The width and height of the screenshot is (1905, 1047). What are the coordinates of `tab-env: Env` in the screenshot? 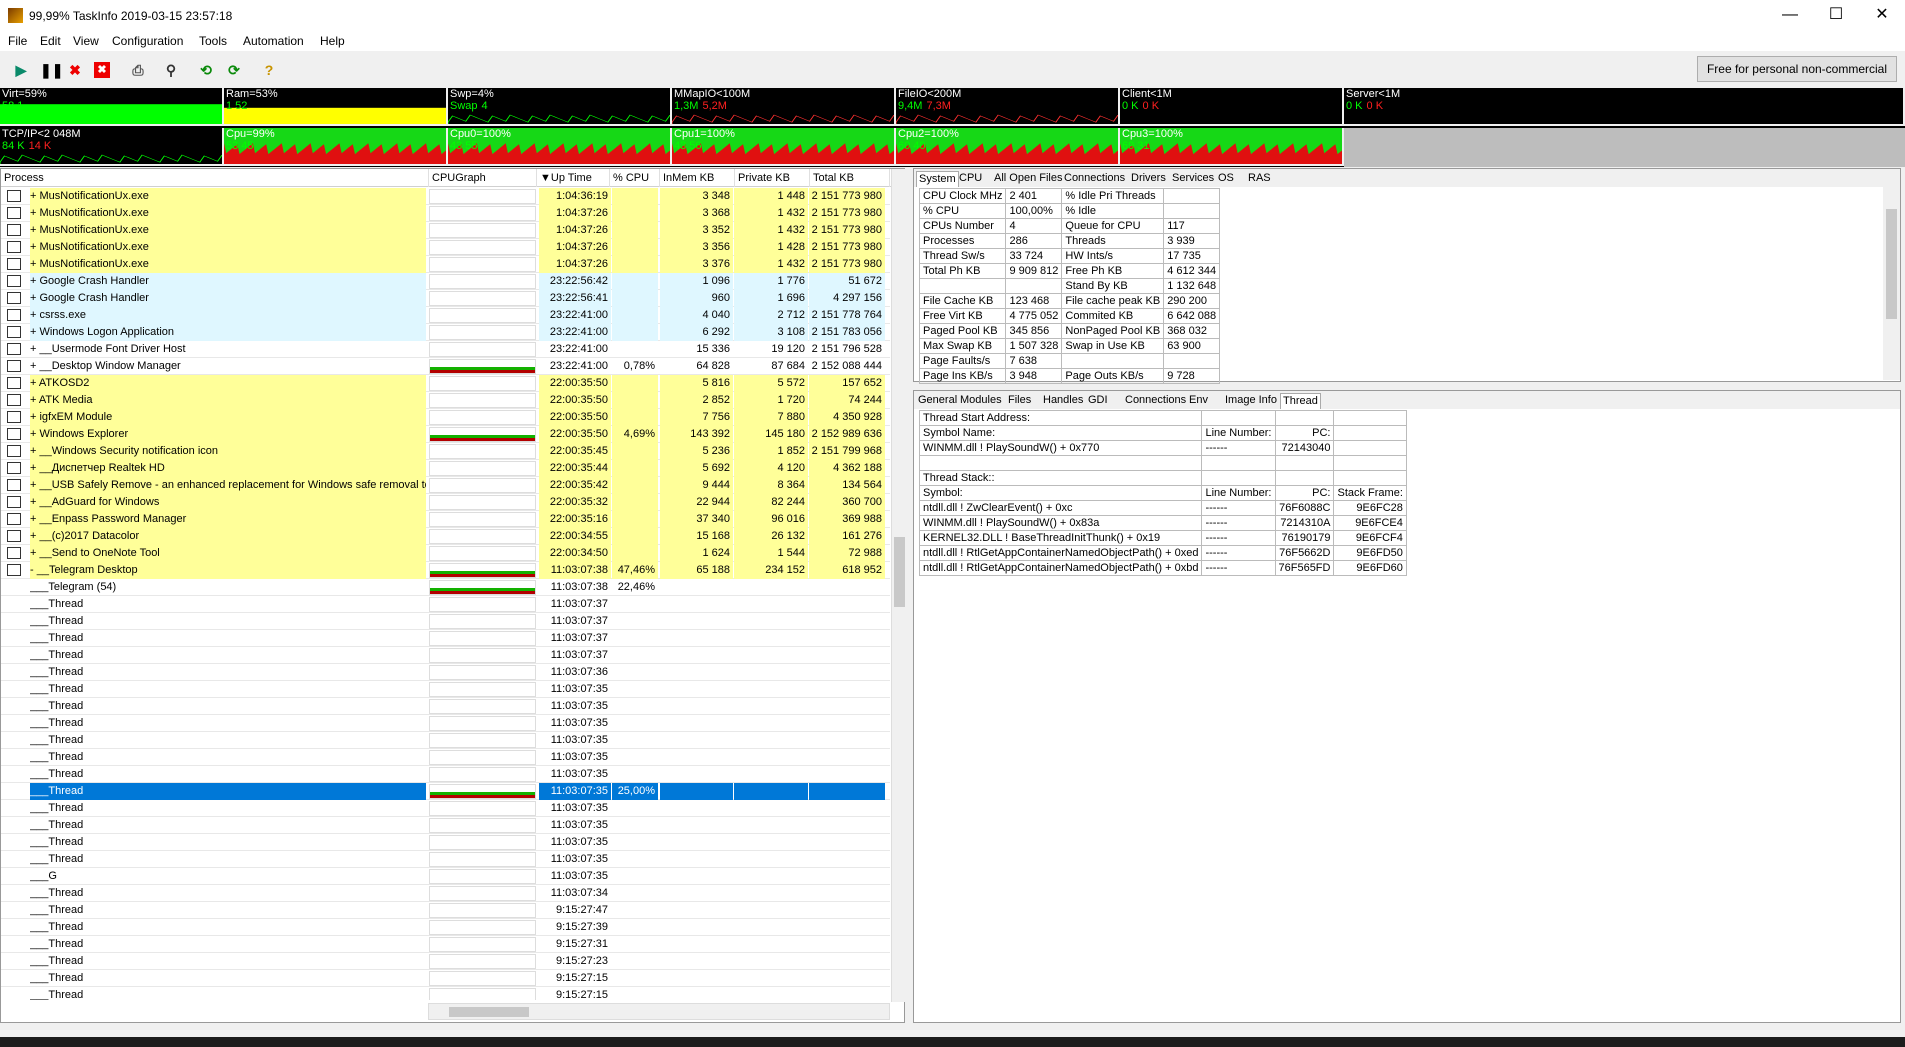 It's located at (1198, 401).